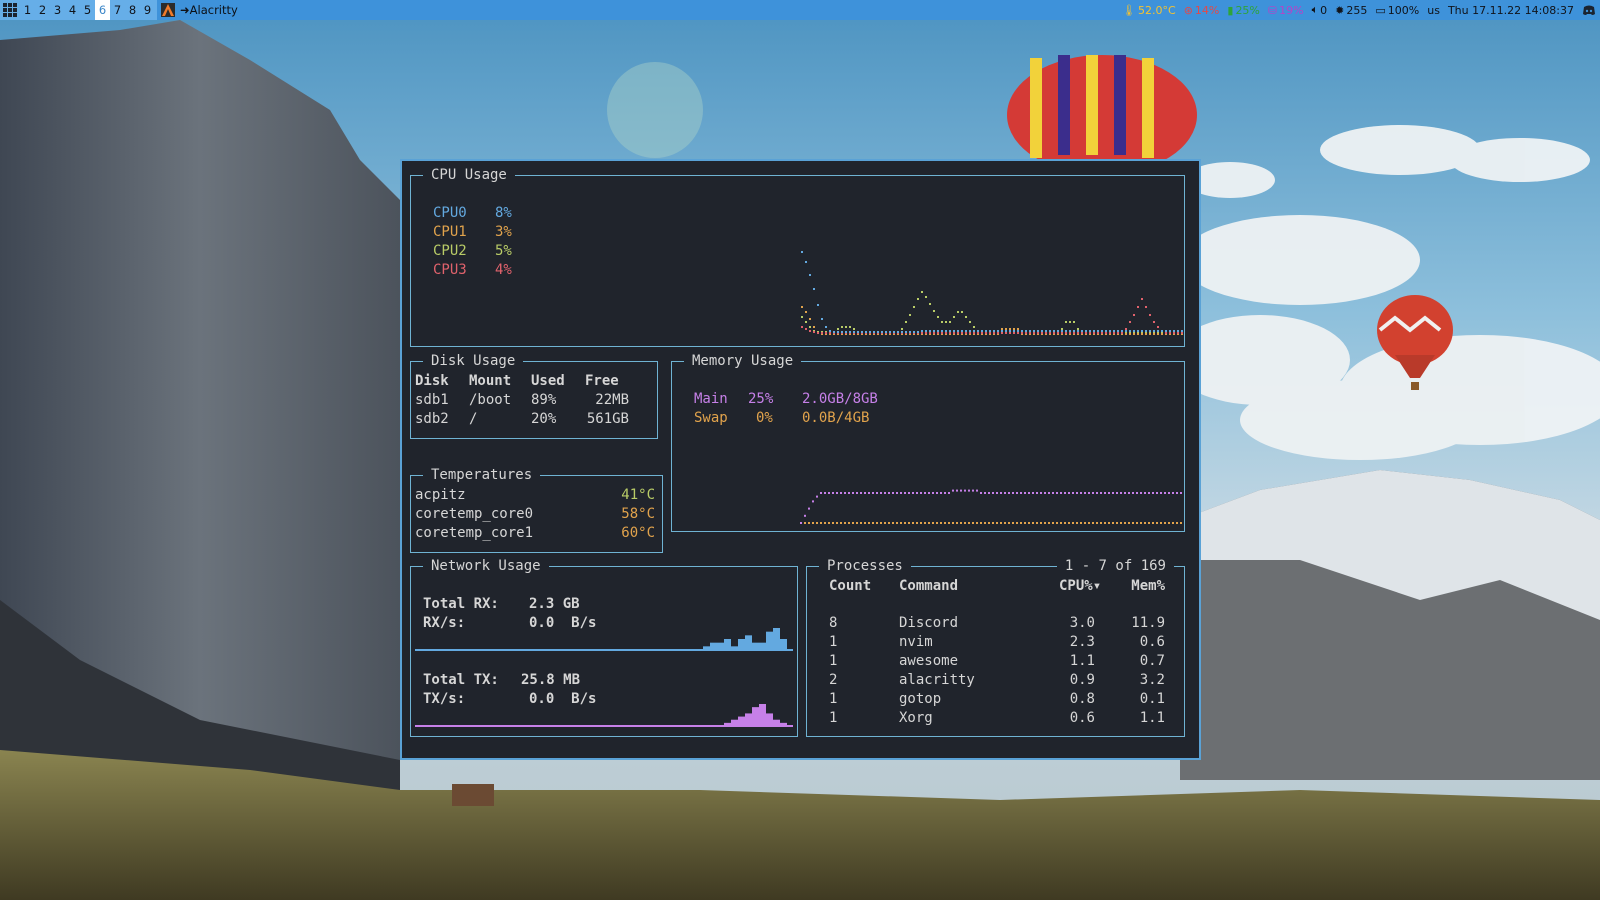  What do you see at coordinates (72, 10) in the screenshot?
I see `tag-4: 4` at bounding box center [72, 10].